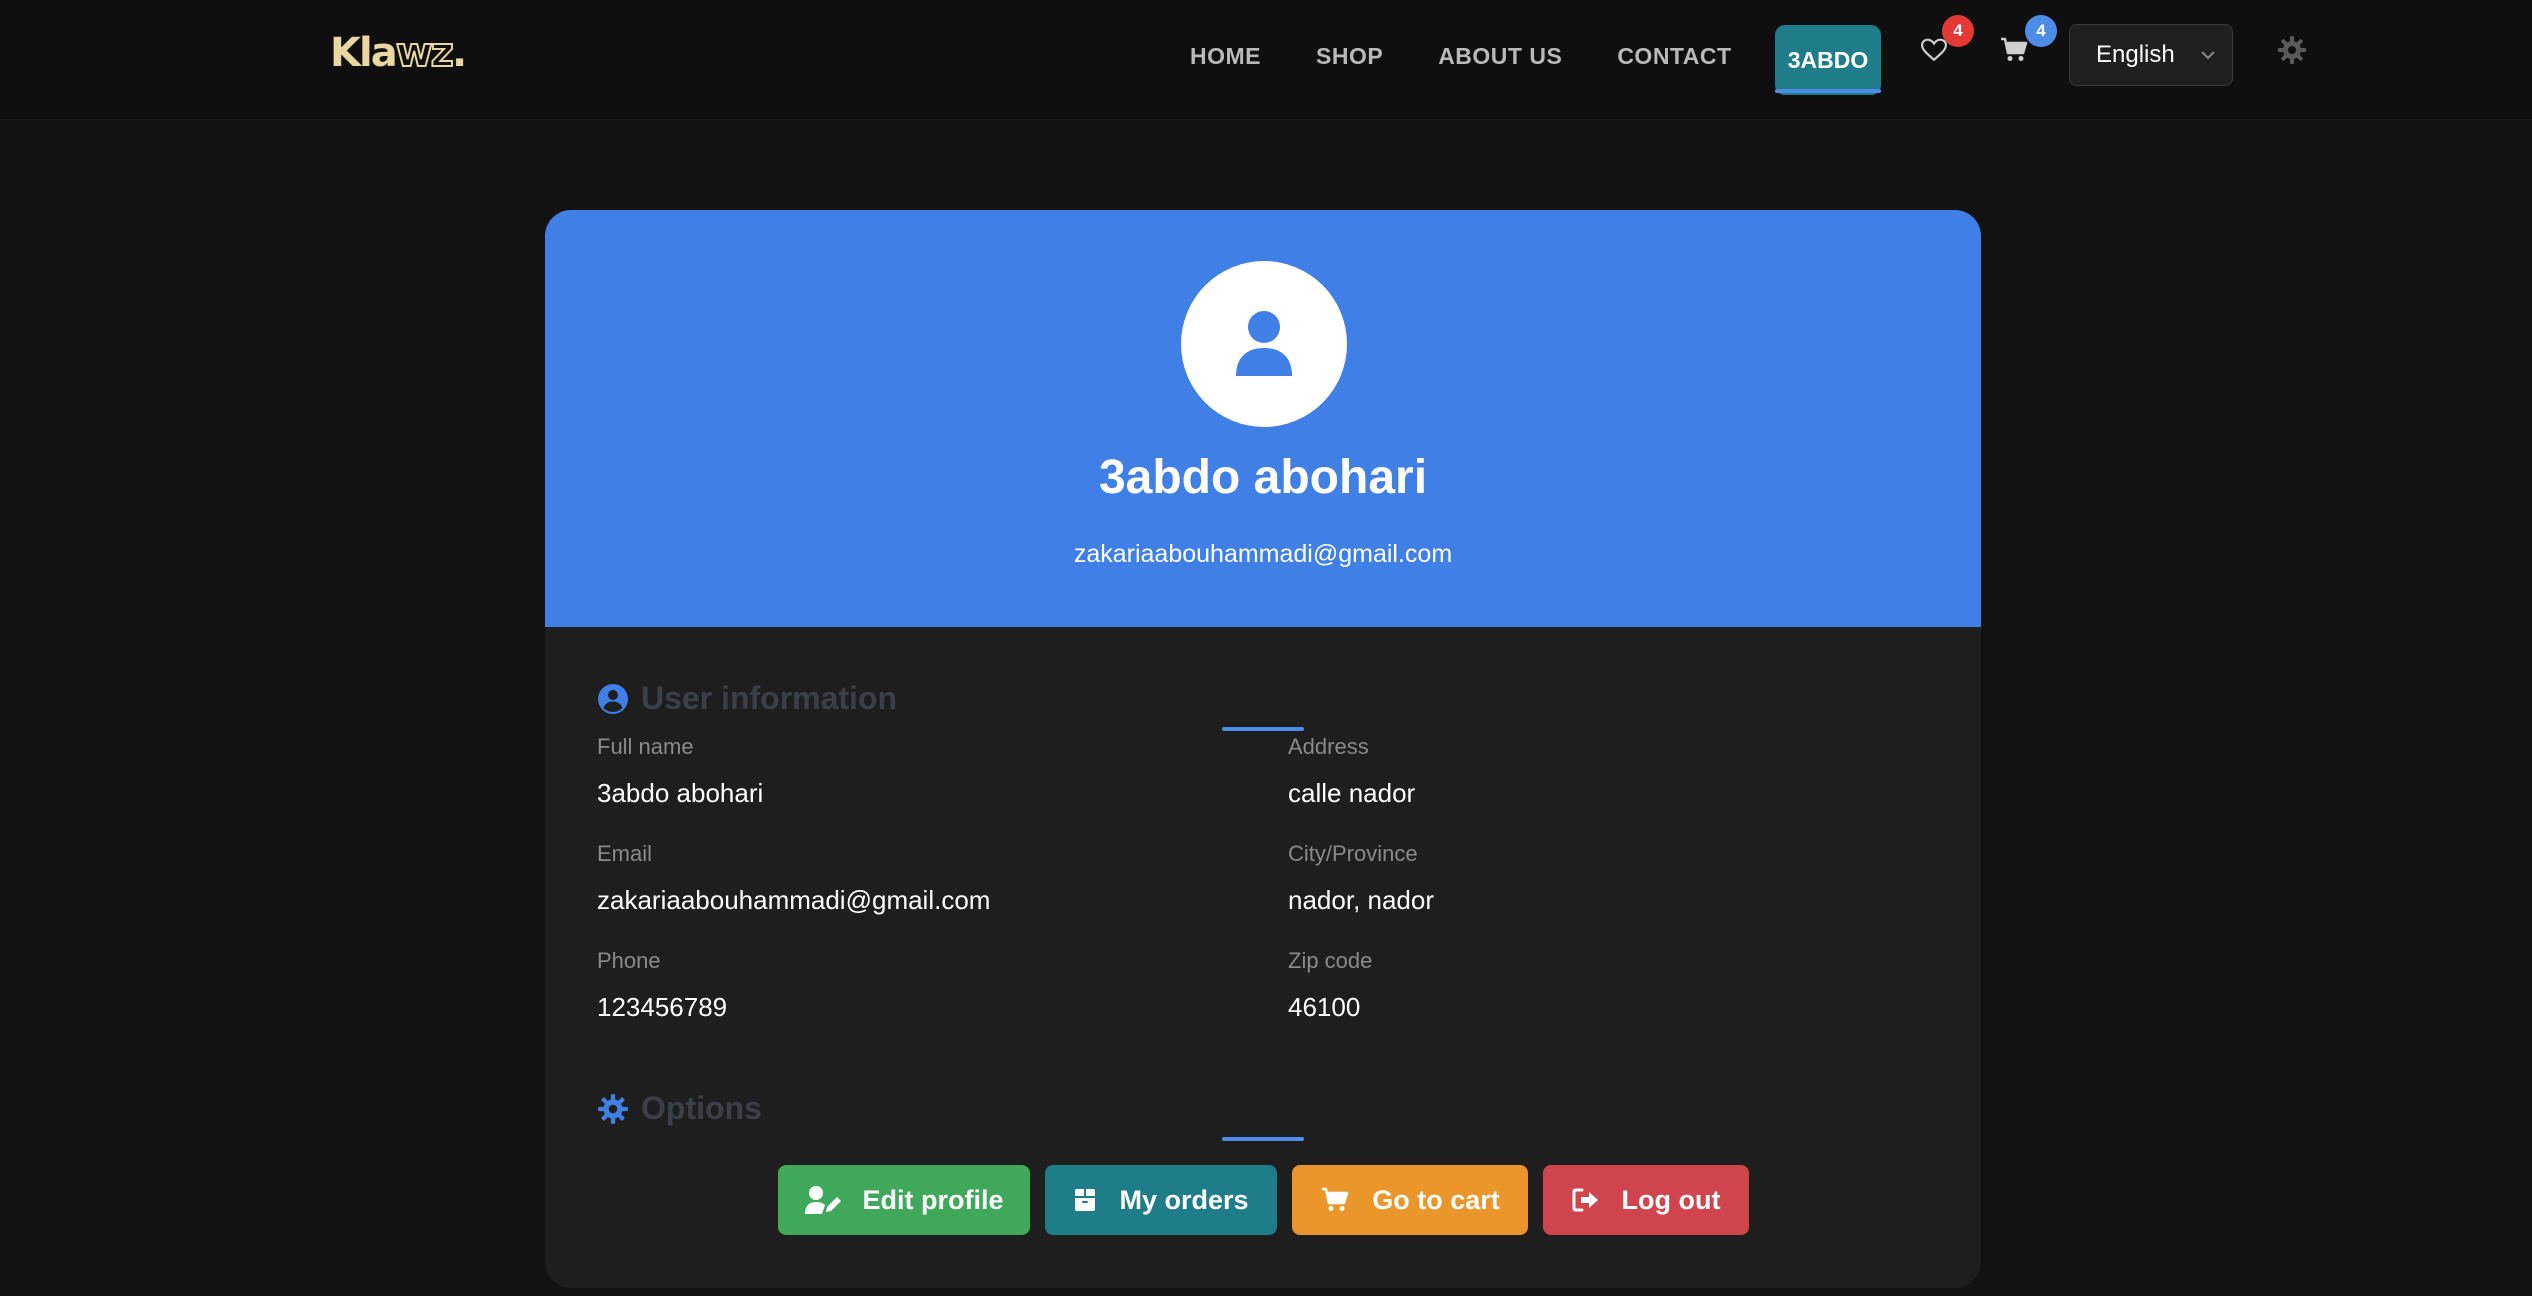 The height and width of the screenshot is (1296, 2532). I want to click on logout-button: Log out, so click(1646, 1200).